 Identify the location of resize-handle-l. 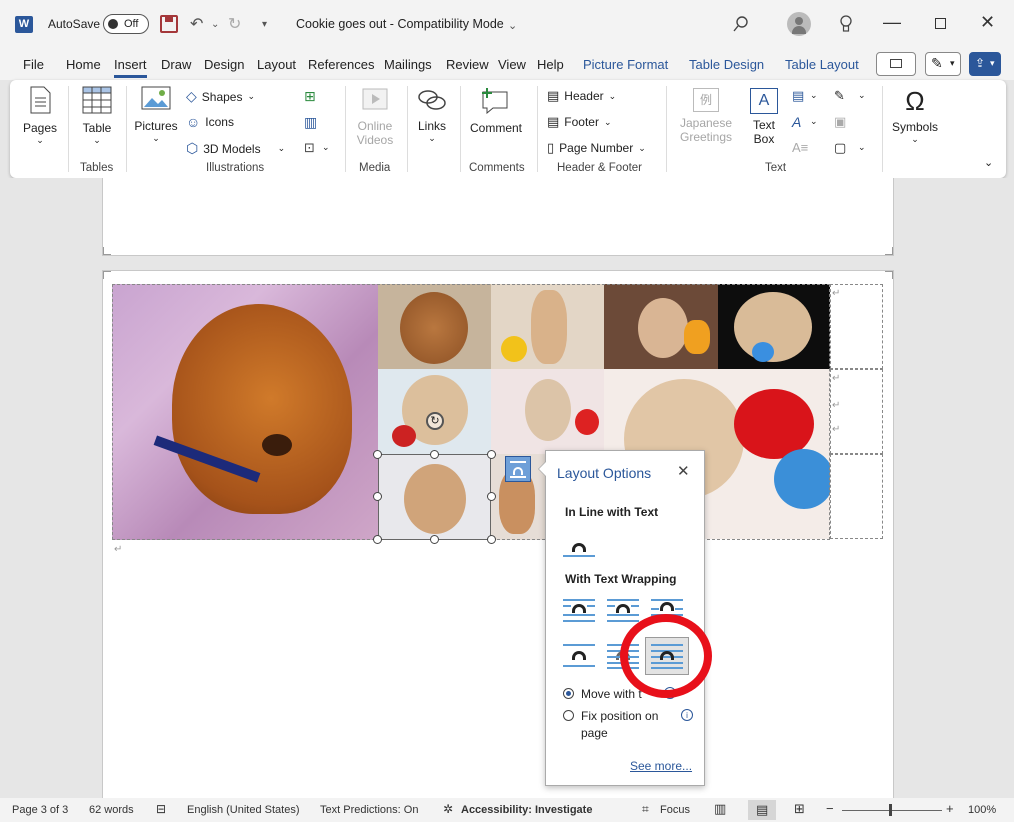
(377, 496).